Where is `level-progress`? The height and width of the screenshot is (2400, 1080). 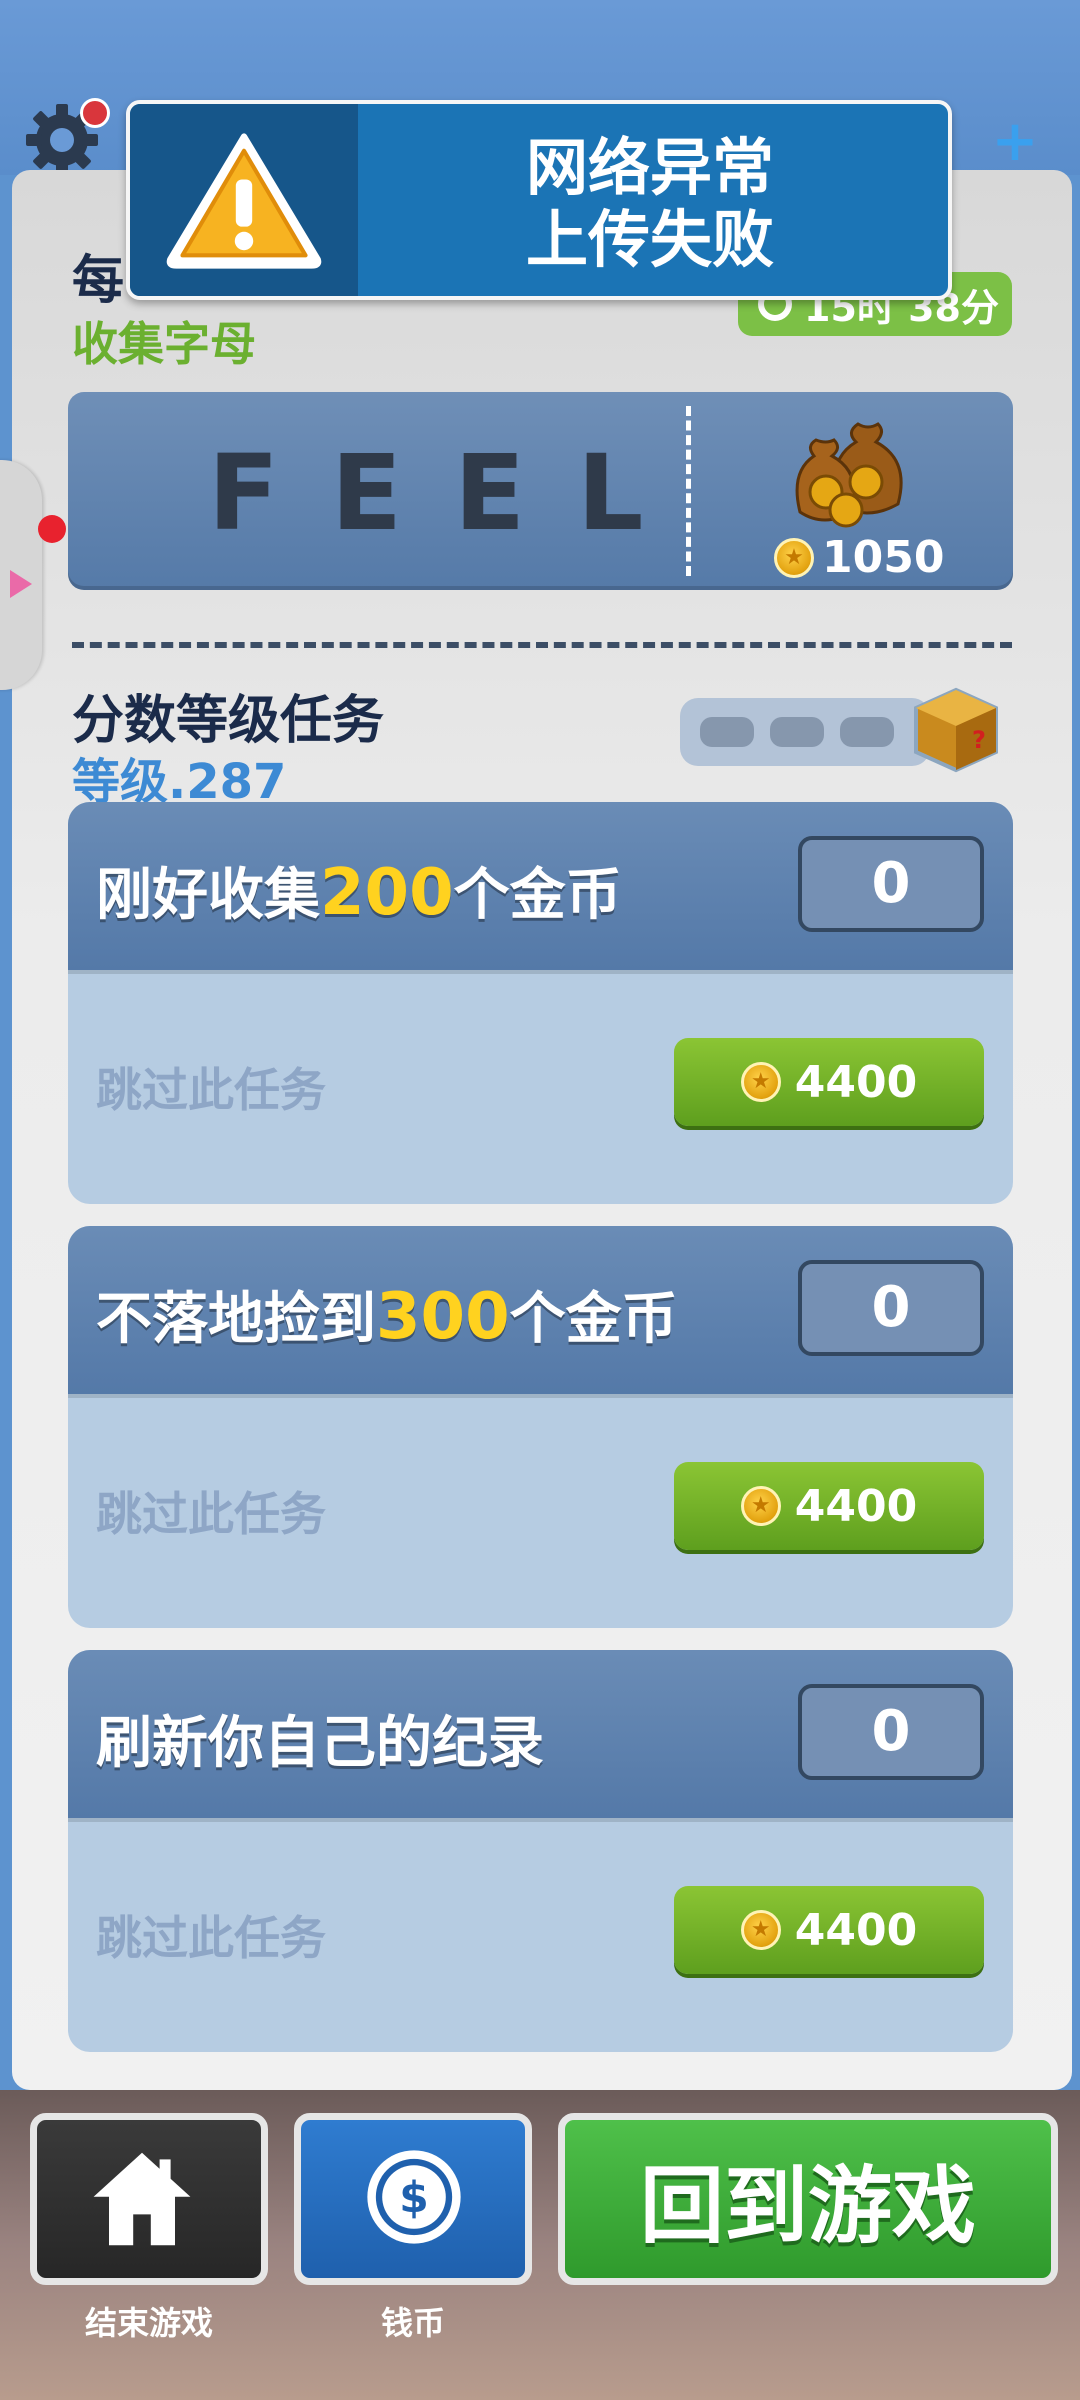
level-progress is located at coordinates (805, 732).